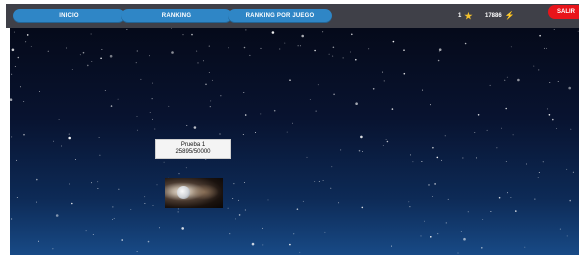 Image resolution: width=579 pixels, height=255 pixels. What do you see at coordinates (500, 16) in the screenshot?
I see `energy-counter: 17886 ⚡` at bounding box center [500, 16].